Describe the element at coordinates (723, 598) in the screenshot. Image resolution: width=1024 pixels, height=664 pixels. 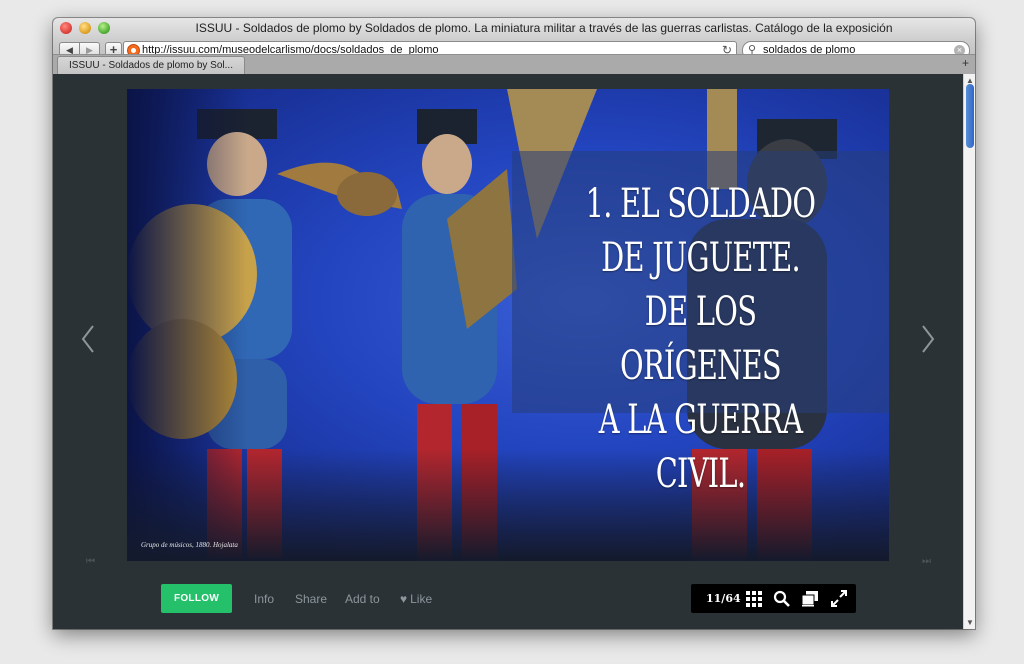
I see `page-indicator: 11/64` at that location.